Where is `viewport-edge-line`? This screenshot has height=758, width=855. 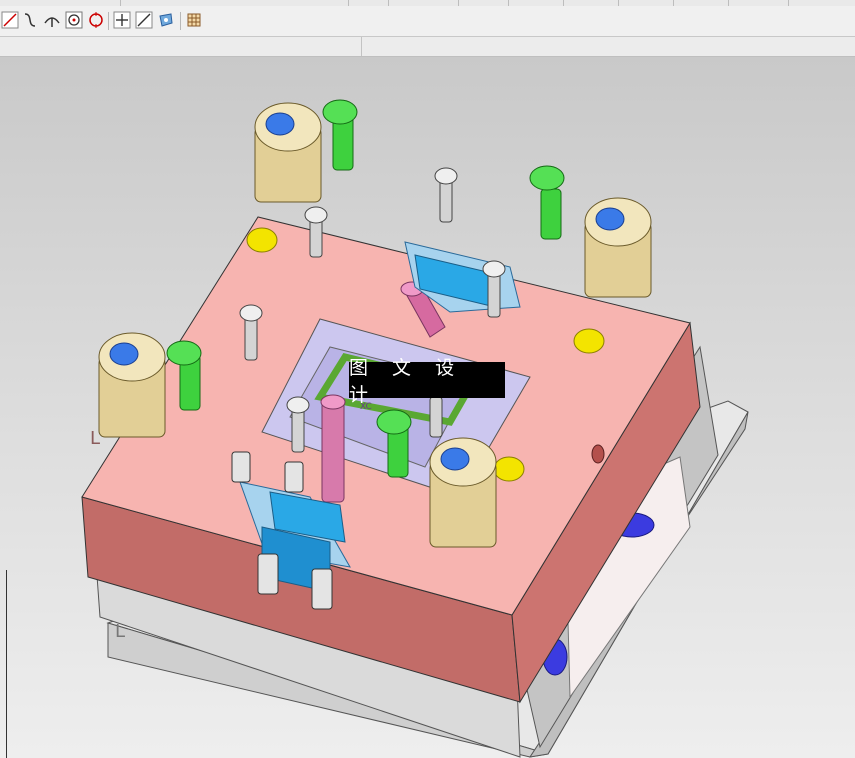 viewport-edge-line is located at coordinates (6, 664).